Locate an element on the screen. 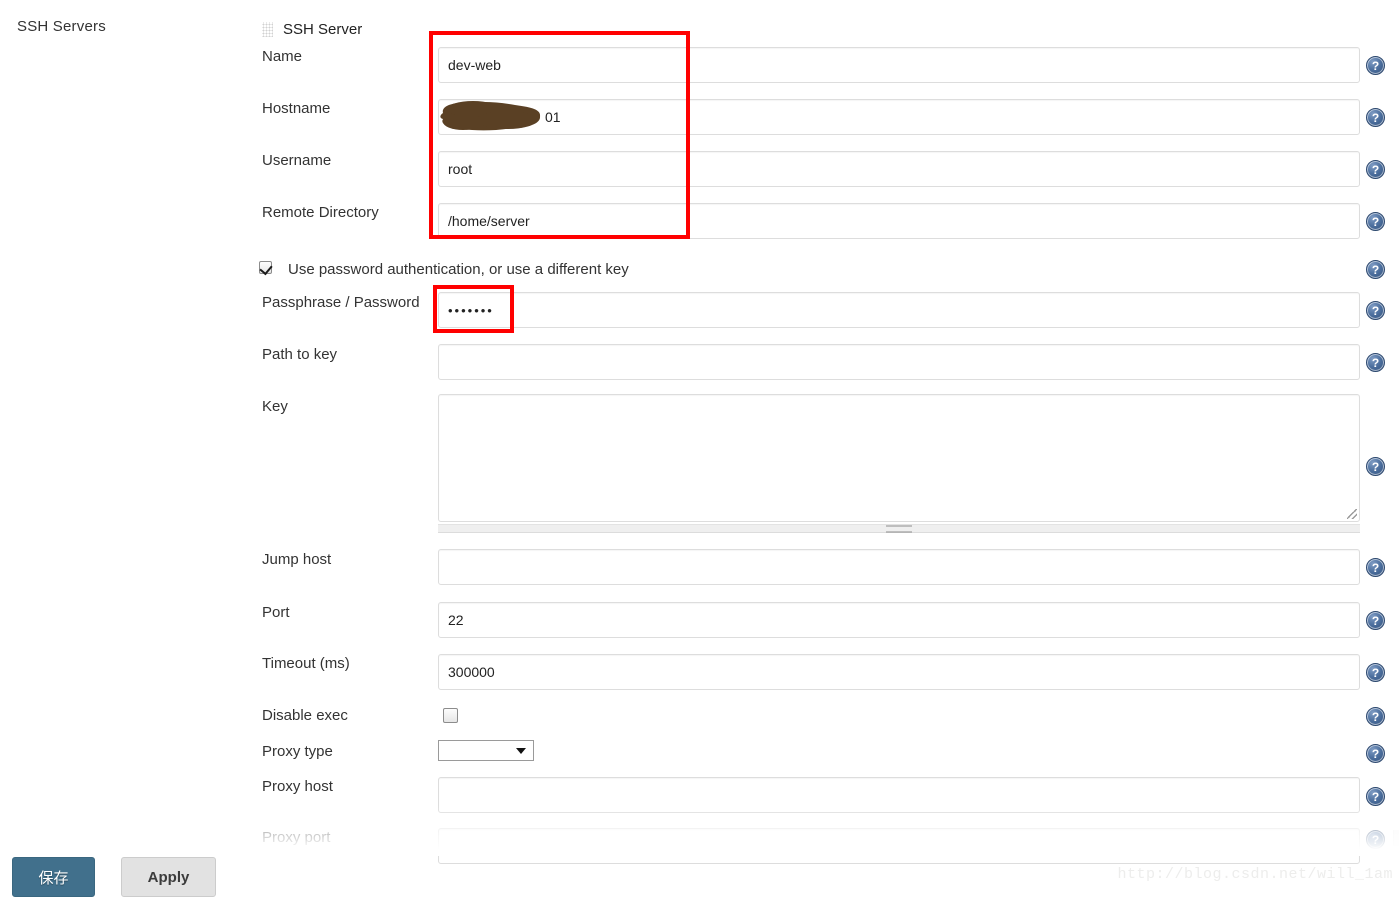 This screenshot has width=1399, height=899. key-panel-splitter is located at coordinates (899, 528).